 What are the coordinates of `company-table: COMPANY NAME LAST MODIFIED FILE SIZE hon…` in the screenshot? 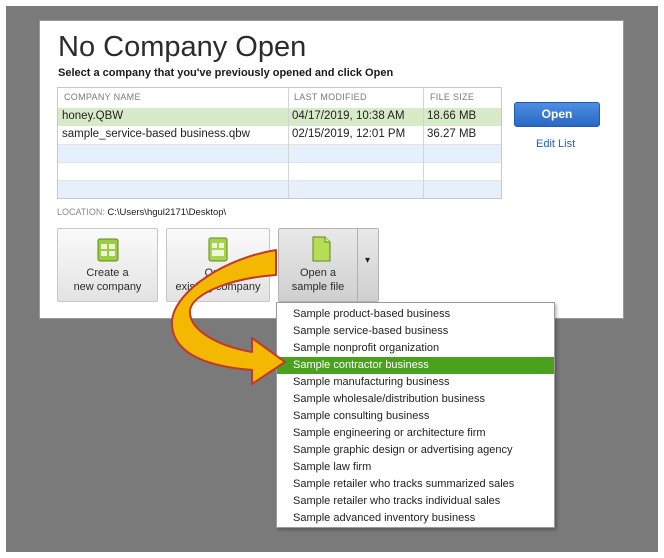 It's located at (279, 143).